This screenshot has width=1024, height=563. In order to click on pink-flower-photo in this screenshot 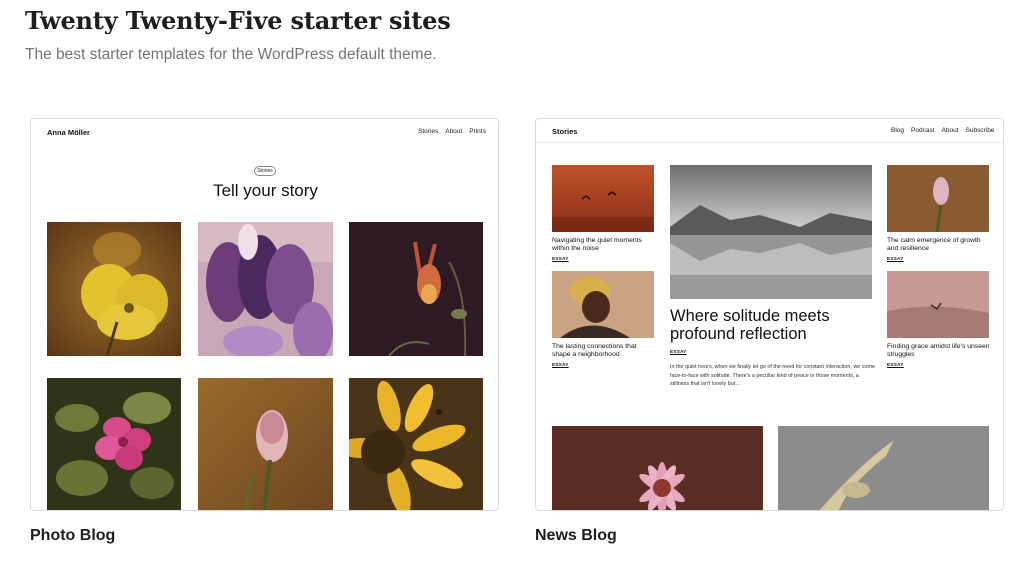, I will do `click(114, 444)`.